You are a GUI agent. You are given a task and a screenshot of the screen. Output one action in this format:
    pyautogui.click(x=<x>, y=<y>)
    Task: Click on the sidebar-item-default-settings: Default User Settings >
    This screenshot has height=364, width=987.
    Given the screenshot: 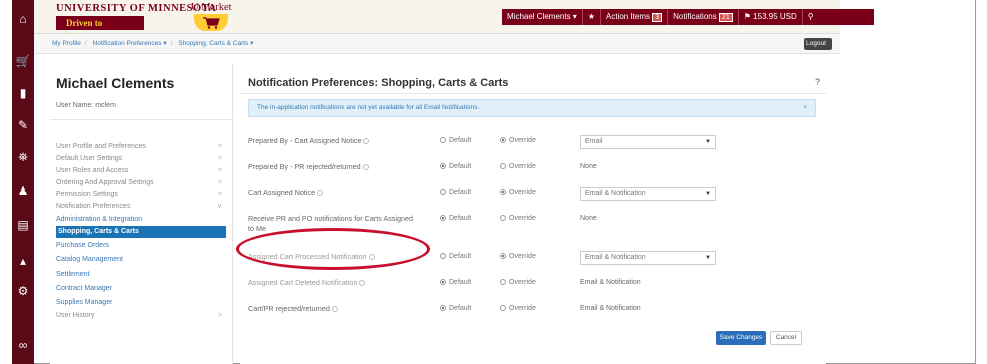 What is the action you would take?
    pyautogui.click(x=141, y=159)
    